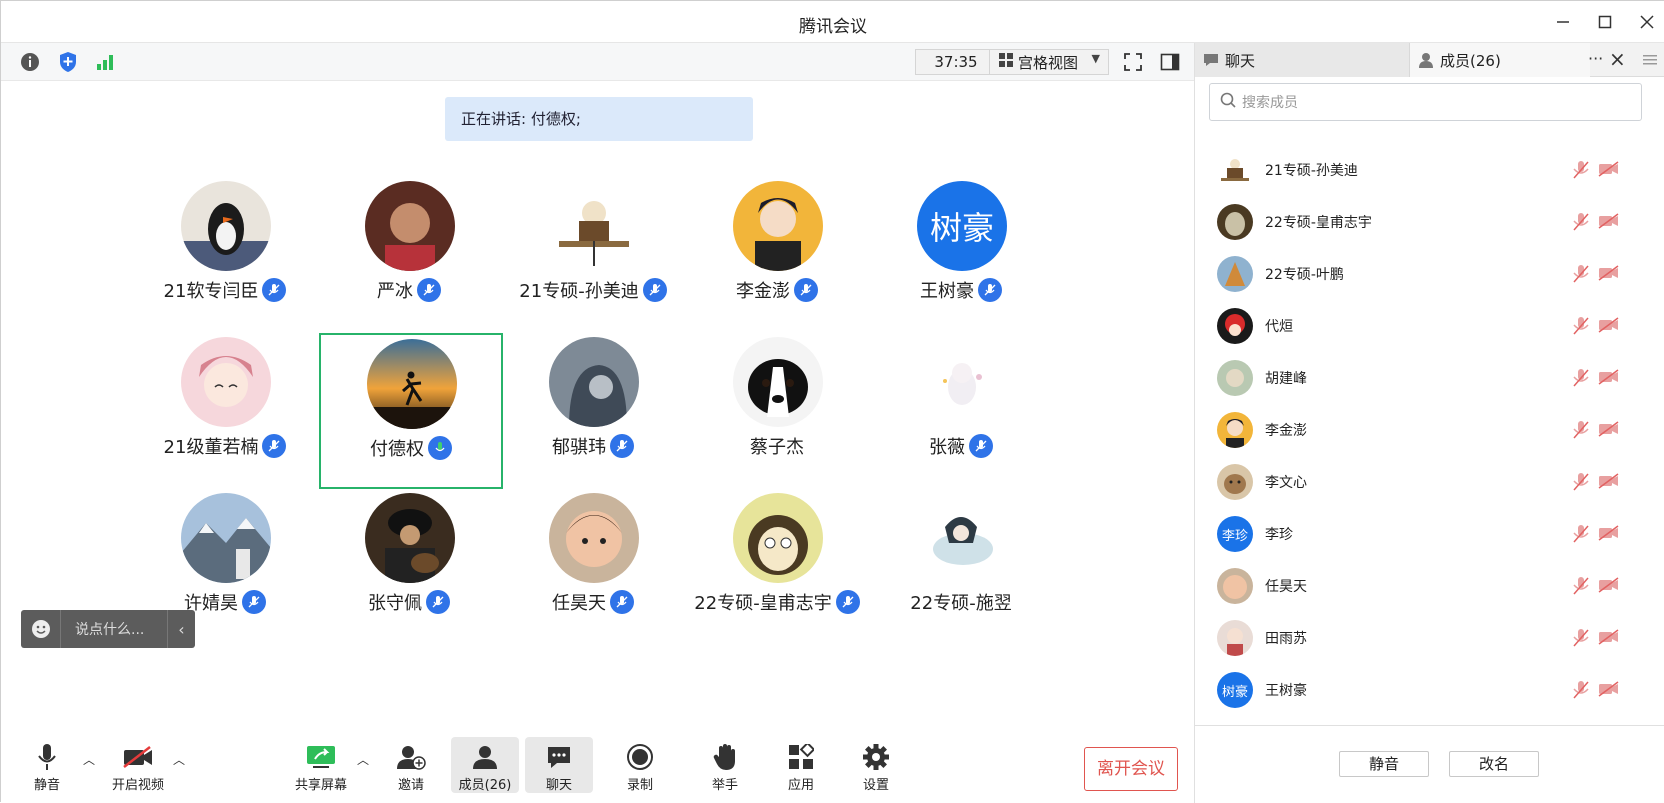 The height and width of the screenshot is (803, 1664). I want to click on invite-button: 邀请, so click(411, 765).